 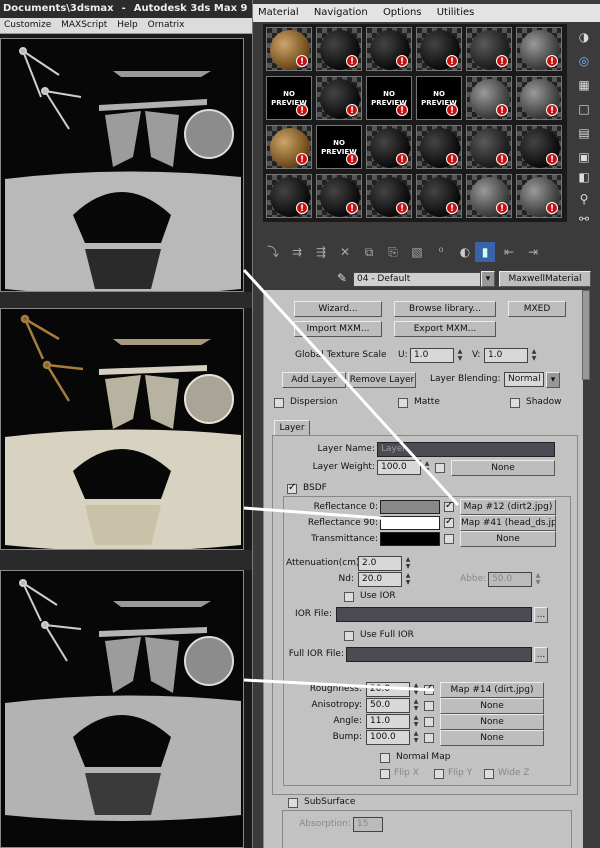 I want to click on sample-type-icon: ◑, so click(x=584, y=37).